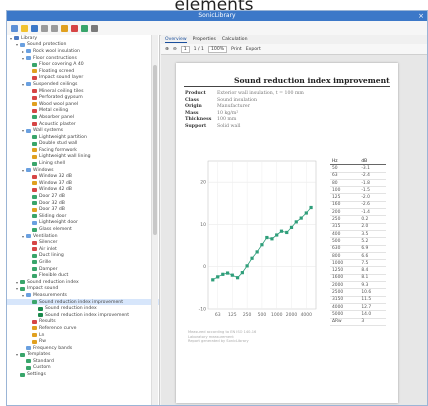  Describe the element at coordinates (83, 308) in the screenshot. I see `tree-item: Sound reduction index` at that location.